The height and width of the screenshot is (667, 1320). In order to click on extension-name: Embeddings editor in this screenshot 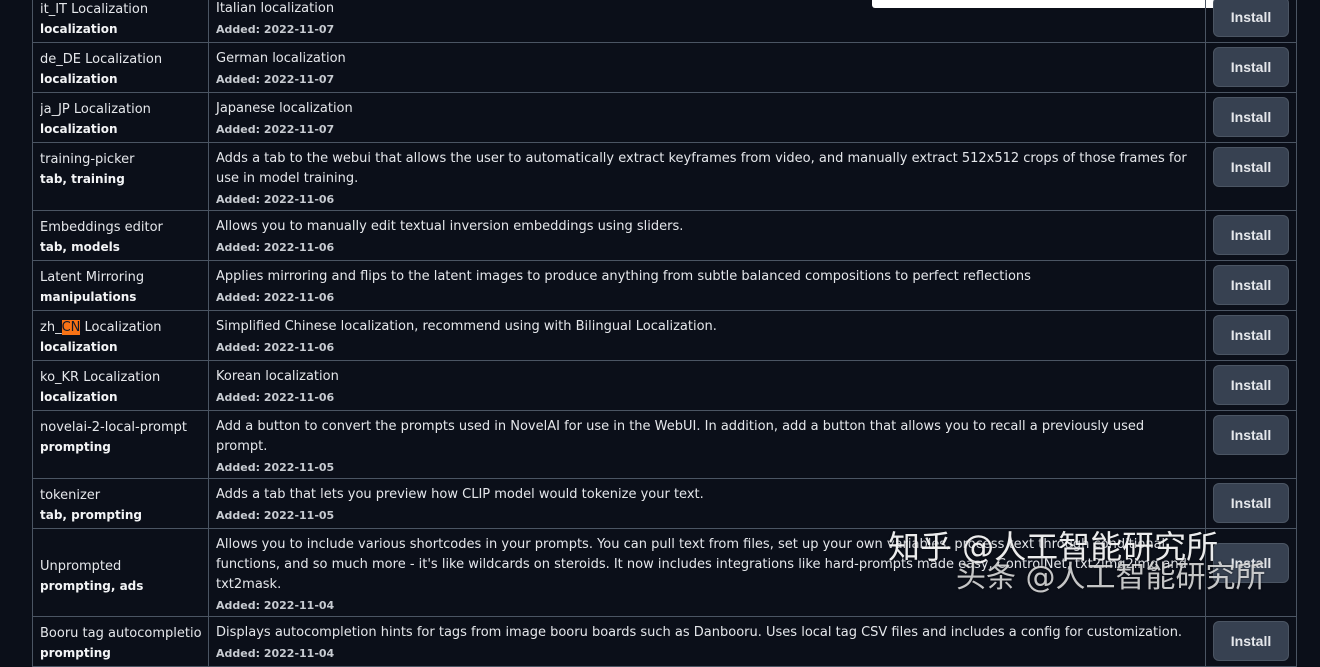, I will do `click(120, 227)`.